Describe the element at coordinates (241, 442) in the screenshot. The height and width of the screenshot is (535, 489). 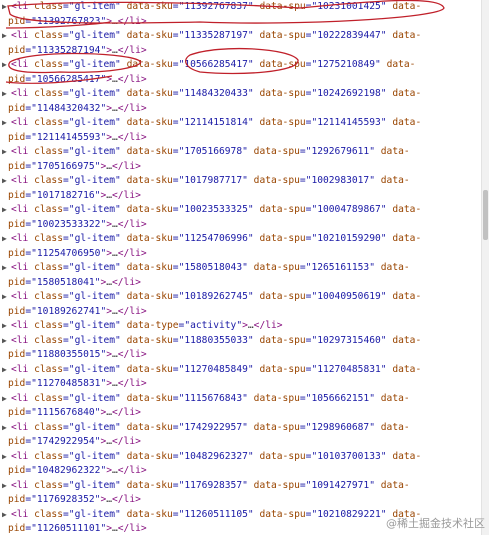
I see `dom-node-li-continued: pid="1742922954">…</li>` at that location.